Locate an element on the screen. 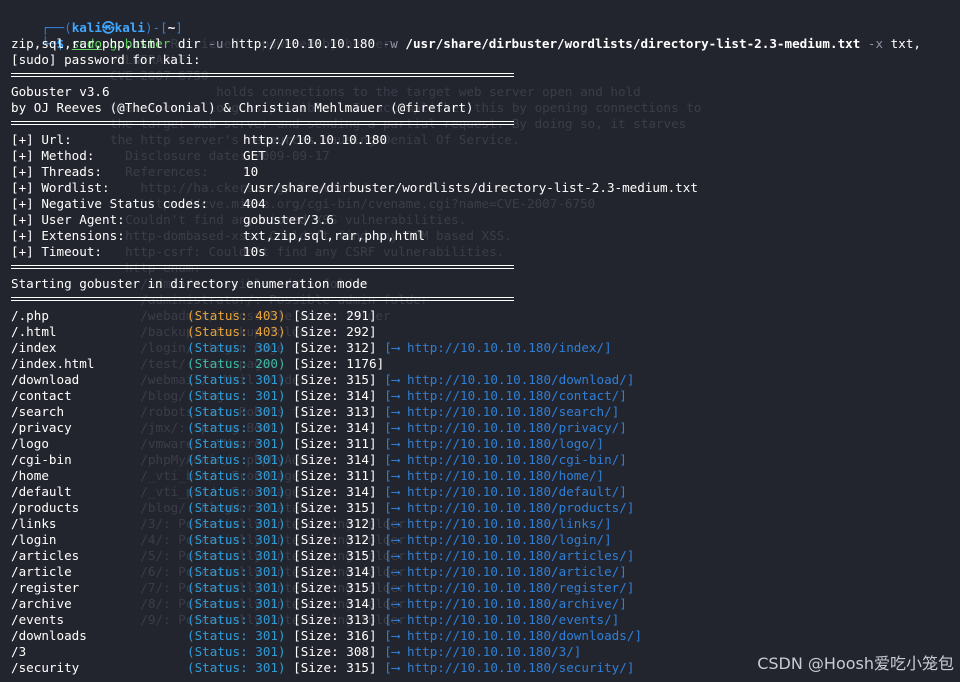 Image resolution: width=960 pixels, height=682 pixels. redirect-url: http://10.10.10.180/search/ is located at coordinates (509, 411).